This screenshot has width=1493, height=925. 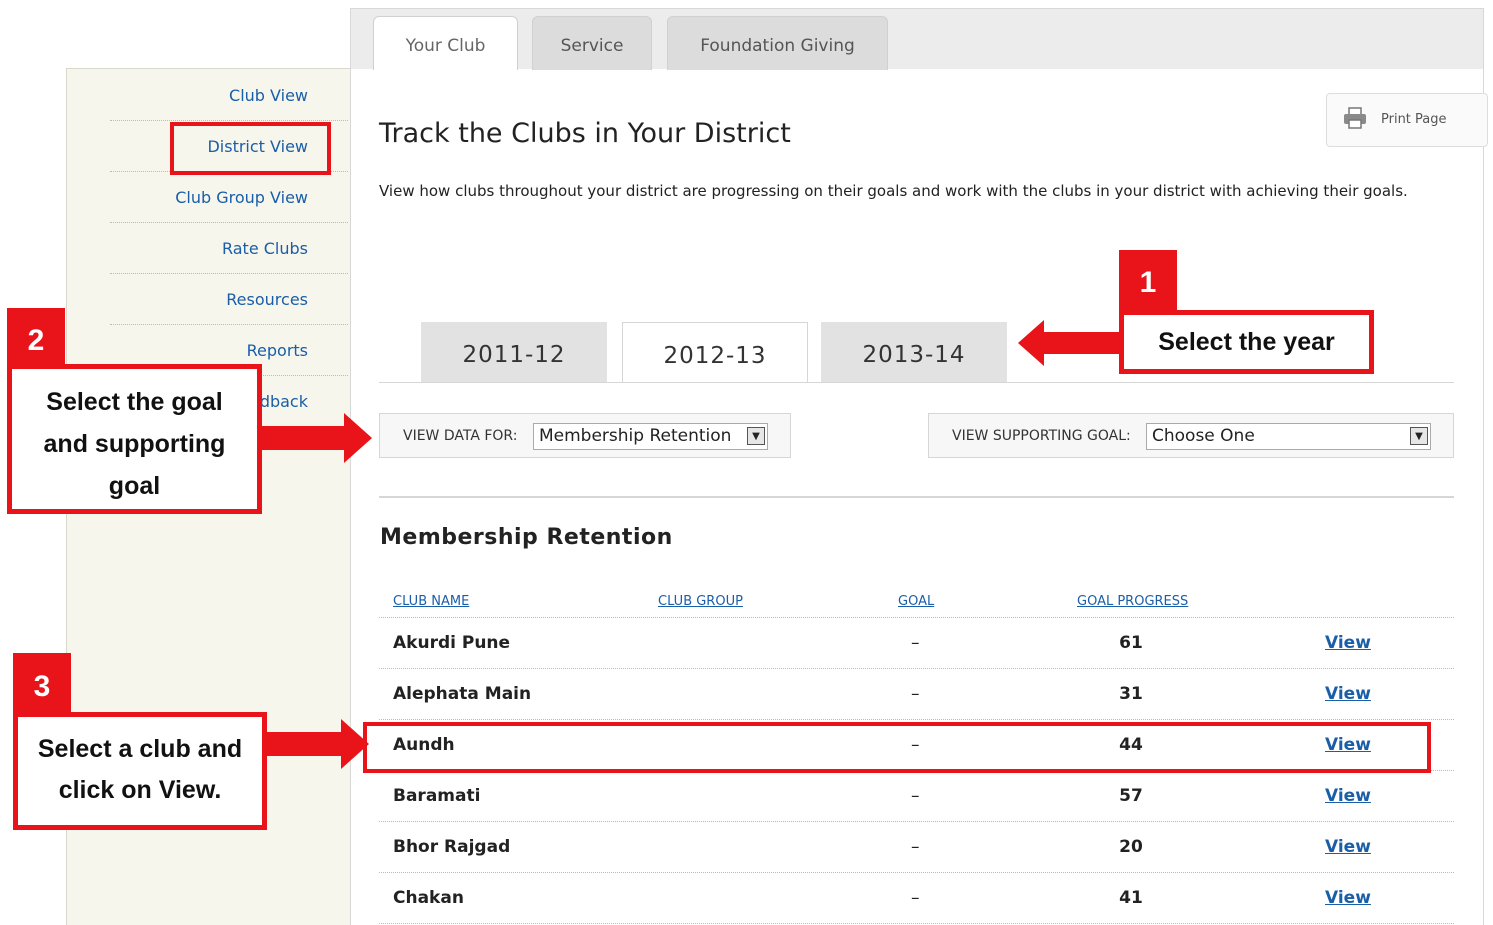 I want to click on sidebar-item-label: Rate Clubs, so click(x=264, y=248).